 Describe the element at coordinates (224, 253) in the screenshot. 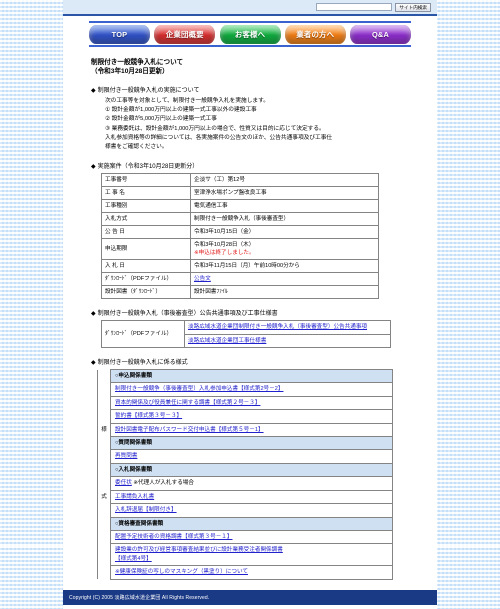

I see `deadline-warning: ※申込は終了しました。` at that location.